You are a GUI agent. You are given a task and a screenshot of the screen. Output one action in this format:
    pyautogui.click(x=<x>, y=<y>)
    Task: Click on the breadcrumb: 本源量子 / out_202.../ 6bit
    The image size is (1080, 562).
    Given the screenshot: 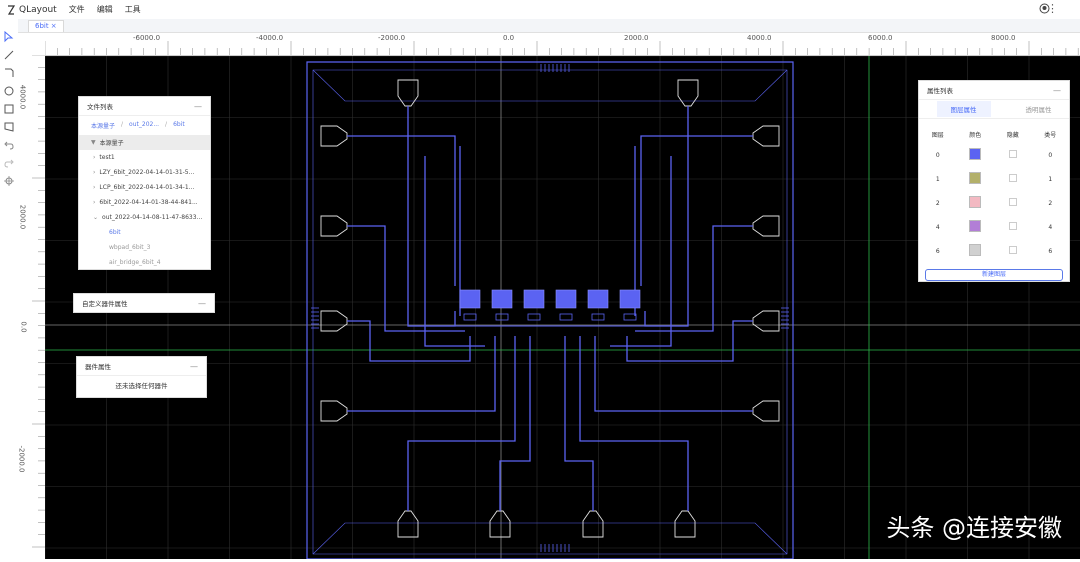 What is the action you would take?
    pyautogui.click(x=138, y=125)
    